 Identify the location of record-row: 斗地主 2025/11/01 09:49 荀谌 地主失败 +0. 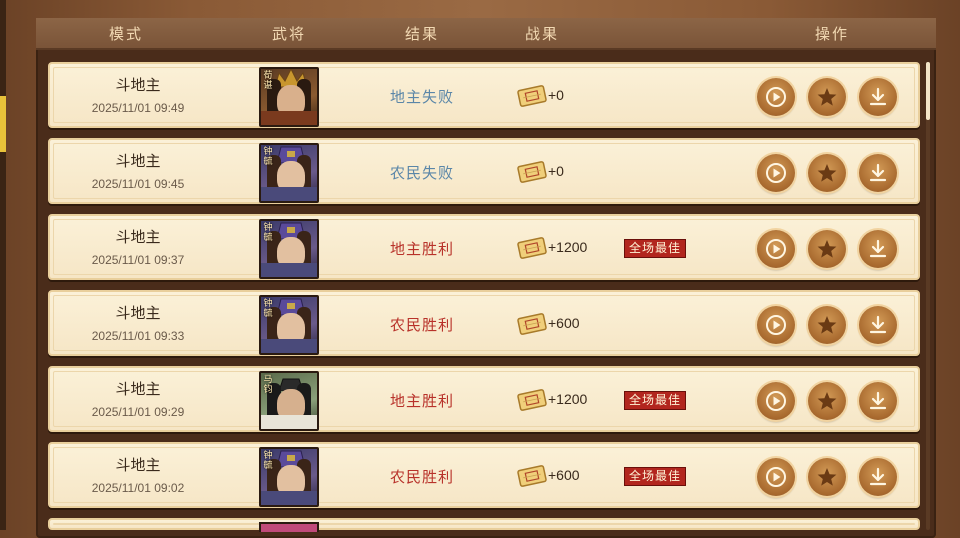
(484, 95).